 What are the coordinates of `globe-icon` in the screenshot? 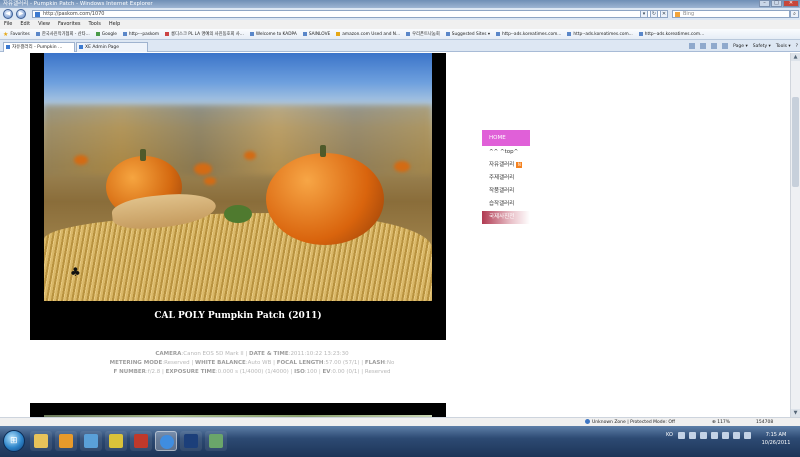 It's located at (587, 421).